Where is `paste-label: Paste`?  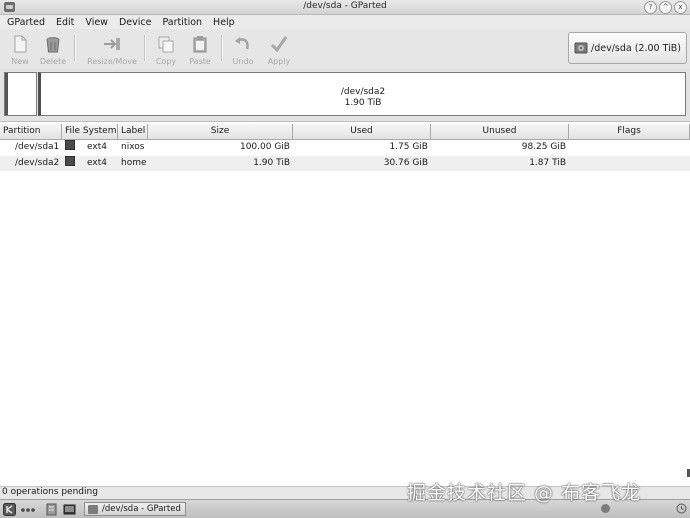
paste-label: Paste is located at coordinates (200, 61).